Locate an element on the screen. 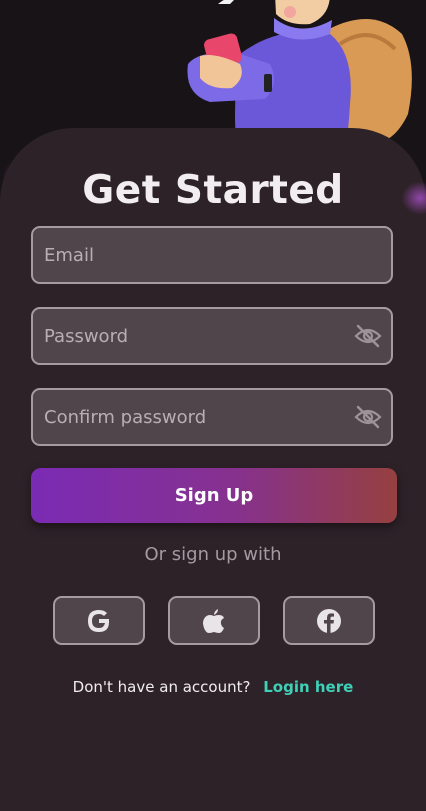 This screenshot has height=811, width=426. sign-up-button: Sign Up is located at coordinates (214, 495).